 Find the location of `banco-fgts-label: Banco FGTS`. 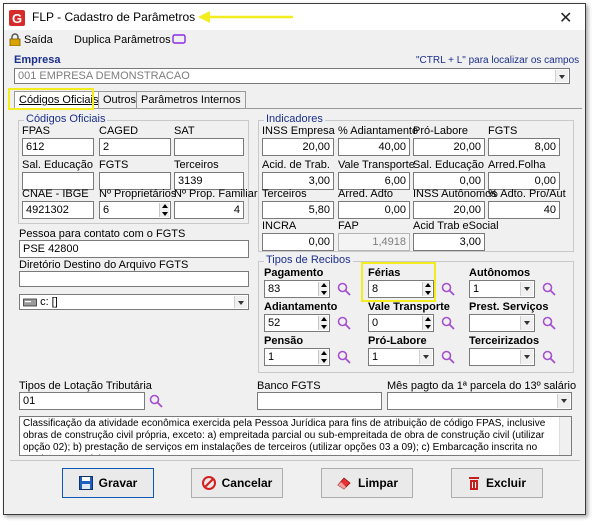

banco-fgts-label: Banco FGTS is located at coordinates (289, 386).